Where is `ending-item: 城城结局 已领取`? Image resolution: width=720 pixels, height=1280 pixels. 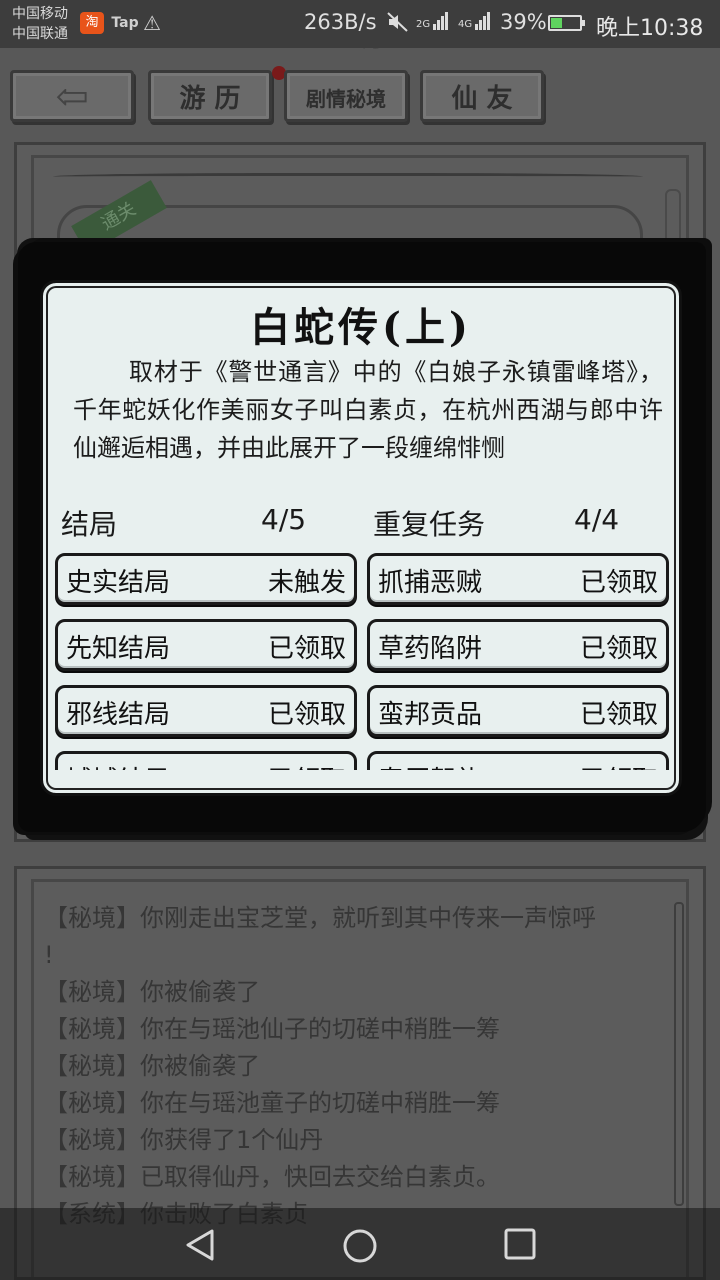
ending-item: 城城结局 已领取 is located at coordinates (206, 760).